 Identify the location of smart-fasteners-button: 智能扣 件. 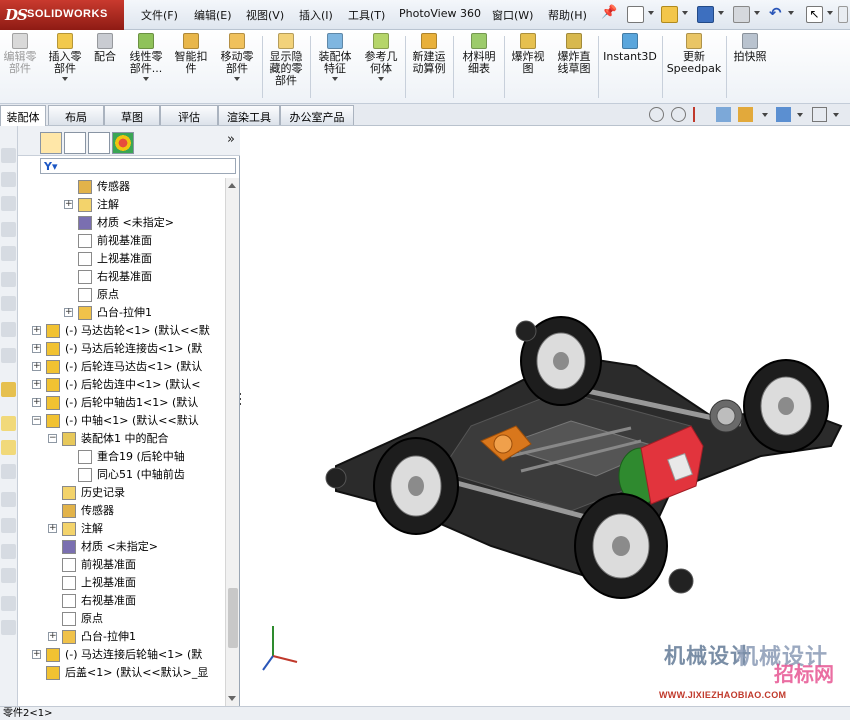
(191, 54).